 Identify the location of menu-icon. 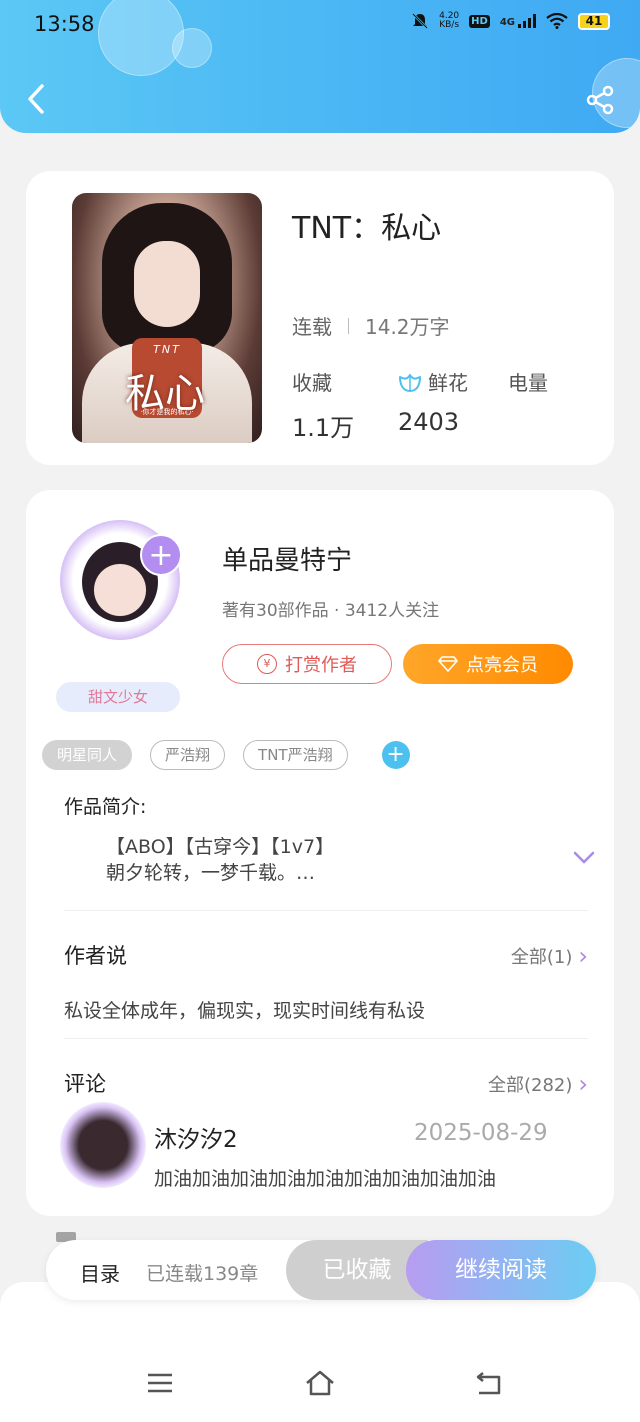
(160, 1383).